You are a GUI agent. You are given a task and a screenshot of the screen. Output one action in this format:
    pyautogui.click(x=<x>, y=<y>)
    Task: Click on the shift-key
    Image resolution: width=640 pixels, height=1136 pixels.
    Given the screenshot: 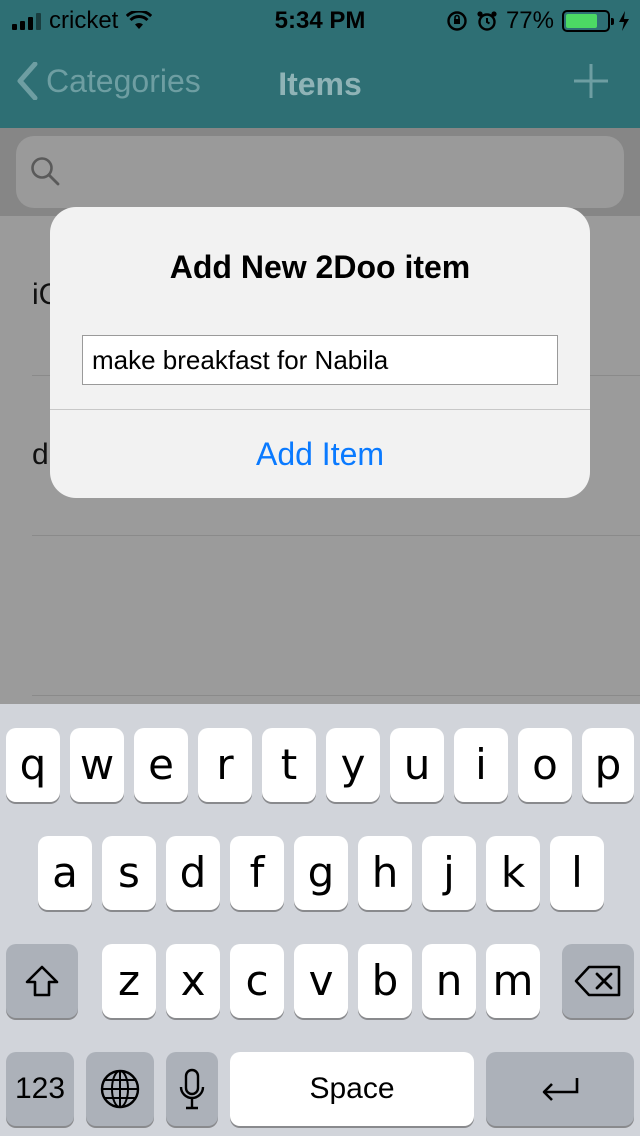 What is the action you would take?
    pyautogui.click(x=42, y=981)
    